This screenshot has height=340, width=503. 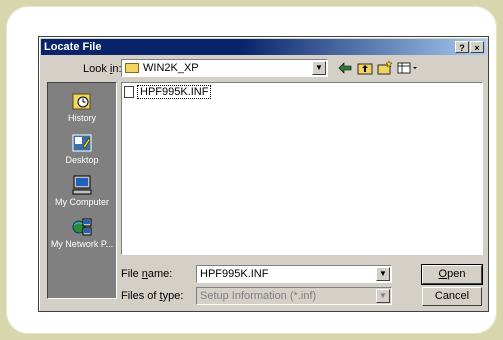 What do you see at coordinates (263, 47) in the screenshot?
I see `title-bar: Locate File ? ×` at bounding box center [263, 47].